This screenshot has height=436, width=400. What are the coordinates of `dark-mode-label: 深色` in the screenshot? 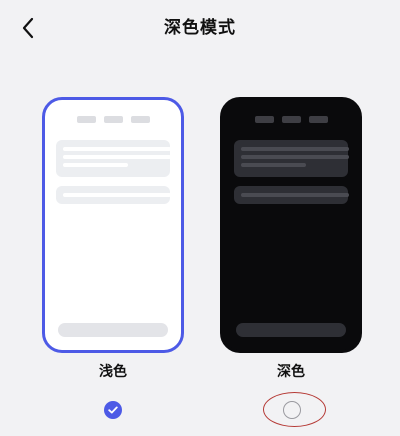 It's located at (291, 372).